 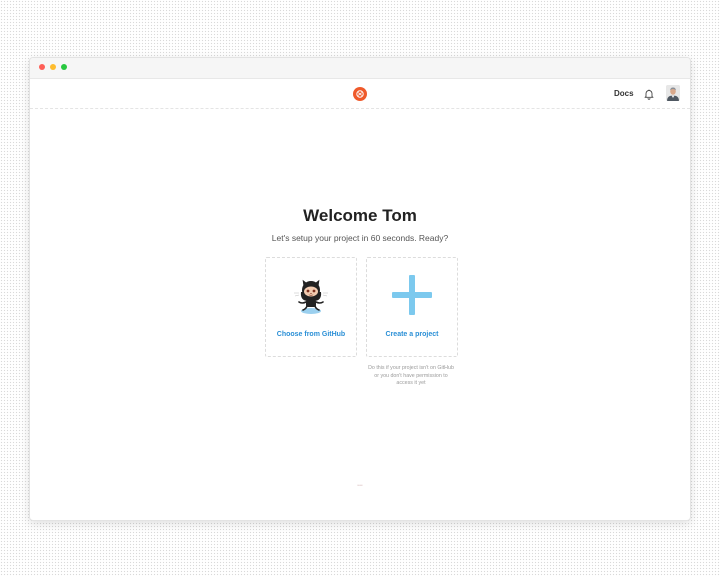 I want to click on create-project-label: Create a project, so click(x=412, y=334).